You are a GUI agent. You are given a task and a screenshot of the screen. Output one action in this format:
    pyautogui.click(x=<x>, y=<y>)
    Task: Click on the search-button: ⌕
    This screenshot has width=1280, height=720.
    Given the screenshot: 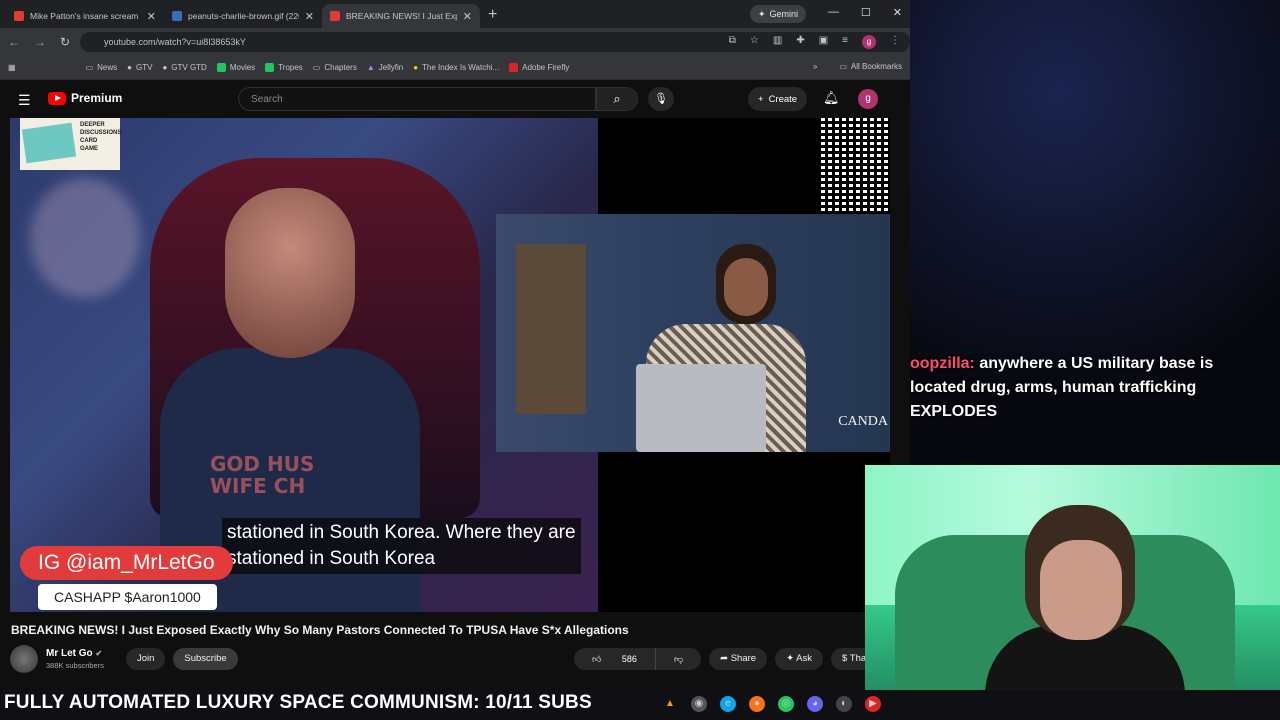 What is the action you would take?
    pyautogui.click(x=617, y=99)
    